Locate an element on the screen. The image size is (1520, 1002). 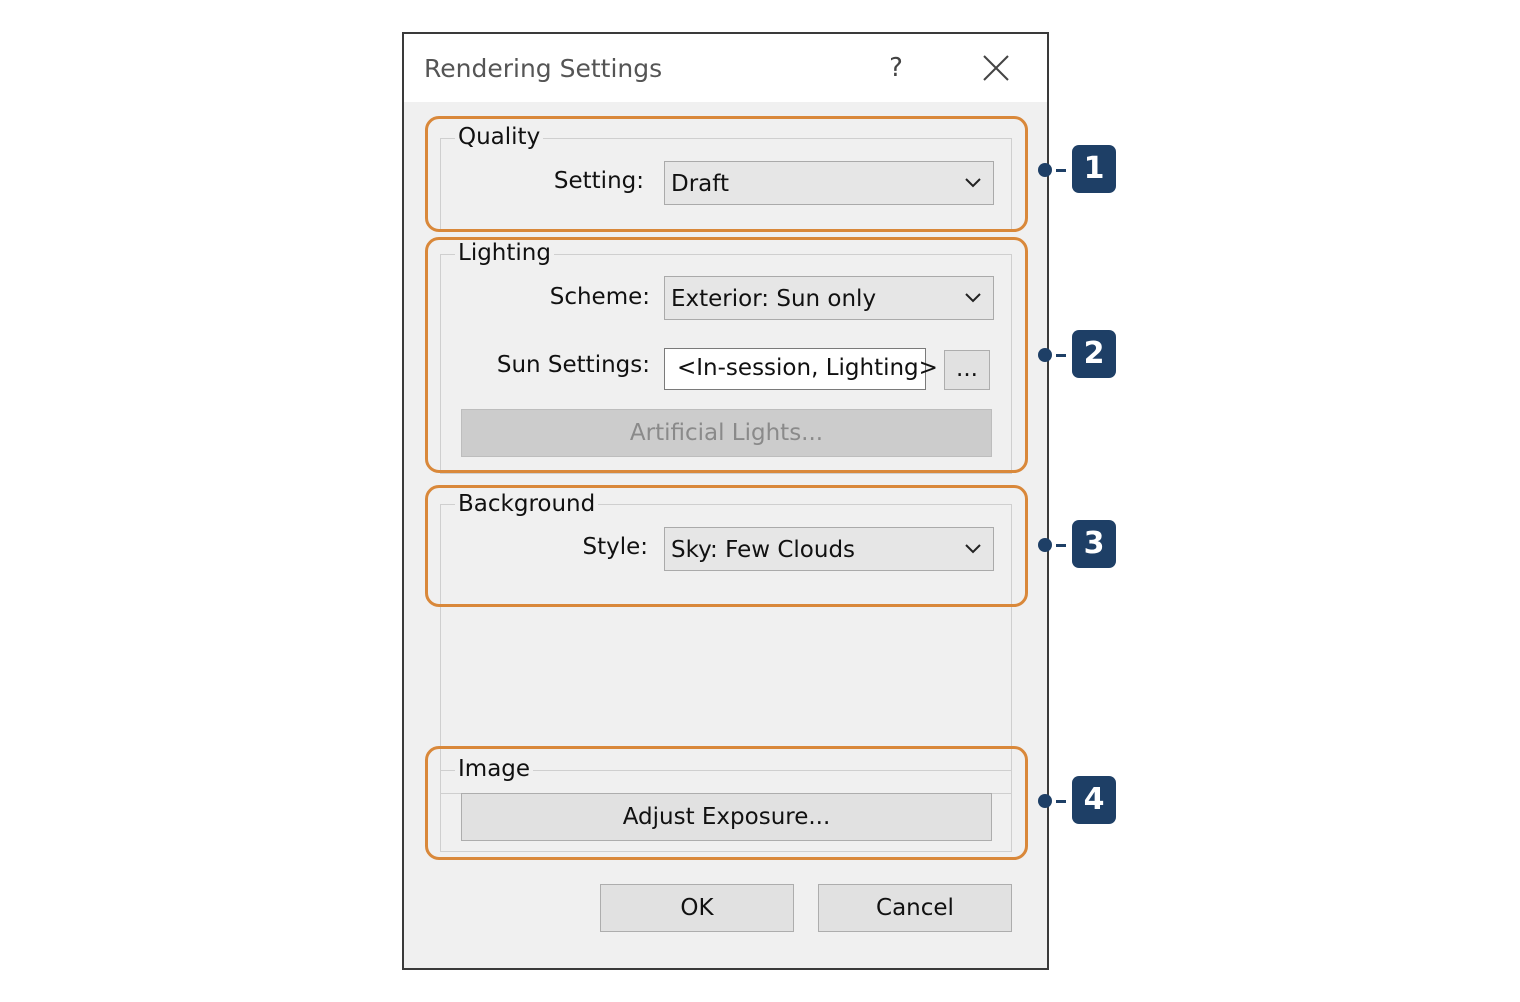
title-bar: Rendering Settings ? is located at coordinates (725, 68).